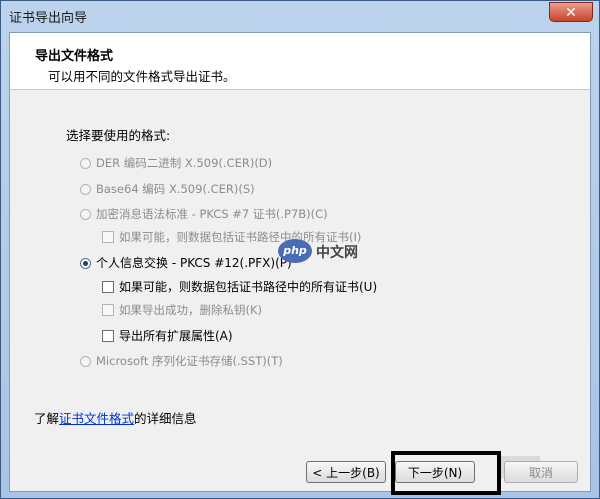 The height and width of the screenshot is (499, 600). Describe the element at coordinates (248, 287) in the screenshot. I see `checkbox-pkcs12-include-label: 如果可能，则数据包括证书路径中的所有证书(U)` at that location.